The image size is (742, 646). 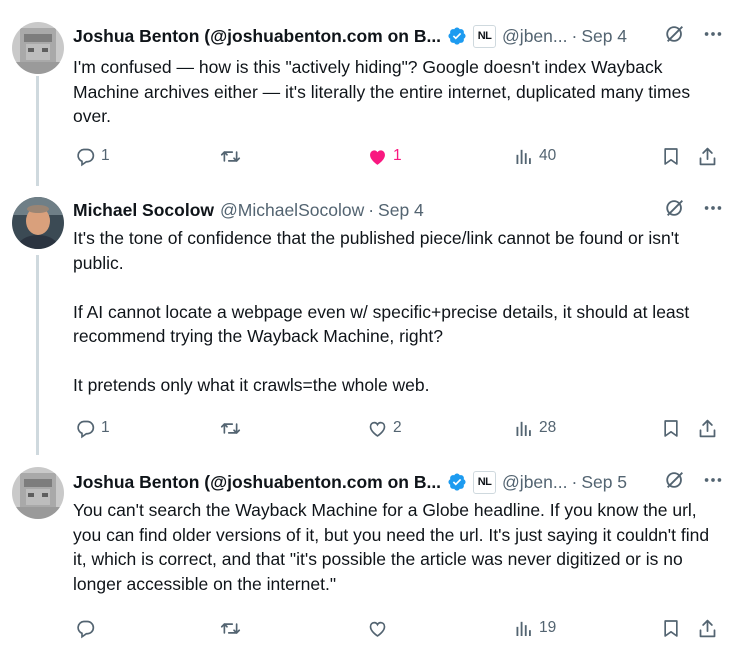 I want to click on tweet-header: Michael Socolow @MichaelSocolow · Sep 4, so click(x=398, y=210).